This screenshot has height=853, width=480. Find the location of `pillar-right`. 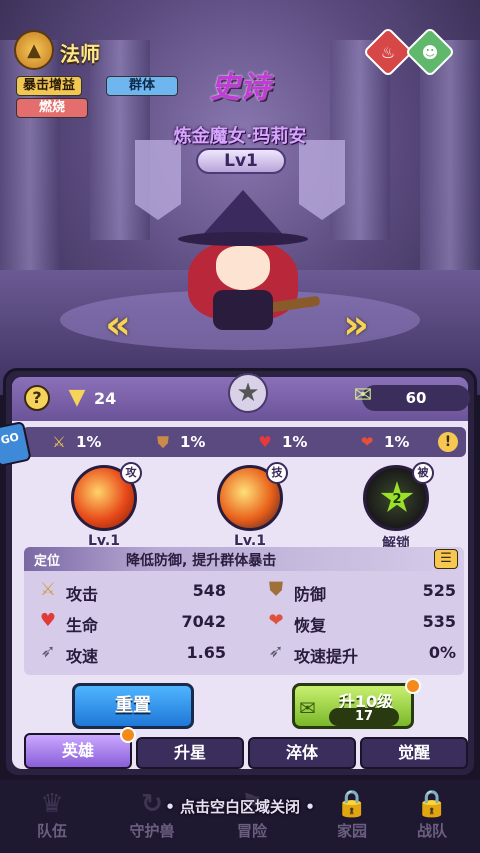

pillar-right is located at coordinates (450, 165).